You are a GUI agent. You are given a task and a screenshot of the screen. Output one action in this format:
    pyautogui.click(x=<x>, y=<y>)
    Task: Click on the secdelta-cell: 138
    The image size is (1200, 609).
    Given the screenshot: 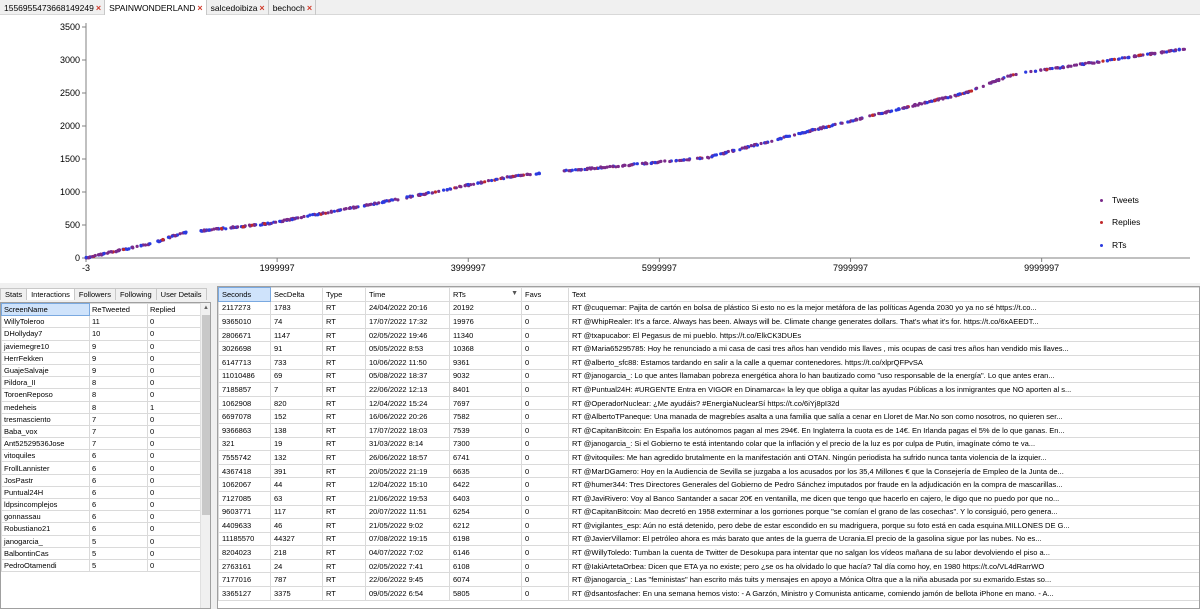 What is the action you would take?
    pyautogui.click(x=296, y=430)
    